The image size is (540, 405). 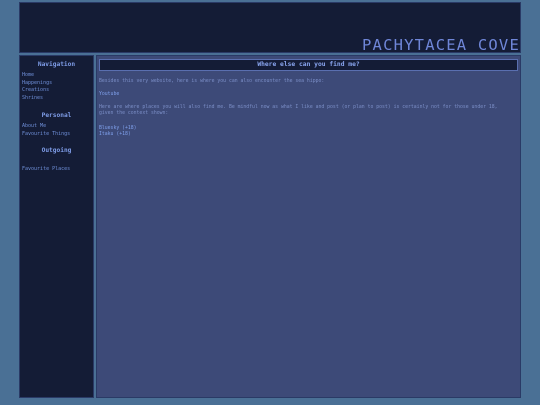 What do you see at coordinates (37, 84) in the screenshot?
I see `nav-link-happenings: Happenings` at bounding box center [37, 84].